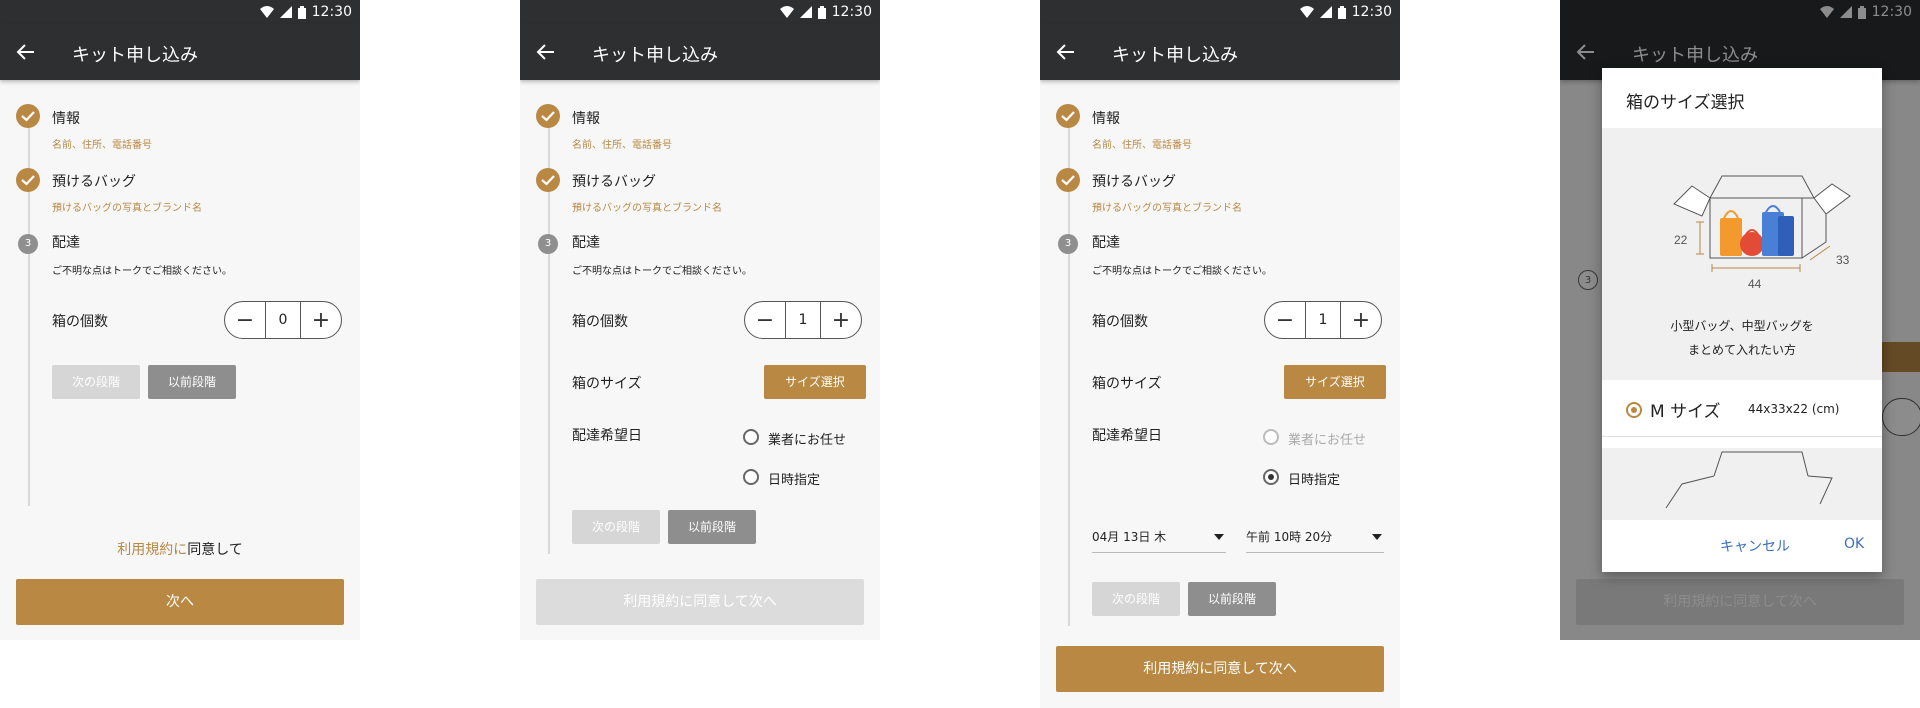 This screenshot has width=1920, height=708. Describe the element at coordinates (1755, 284) in the screenshot. I see `dim-width: 44` at that location.